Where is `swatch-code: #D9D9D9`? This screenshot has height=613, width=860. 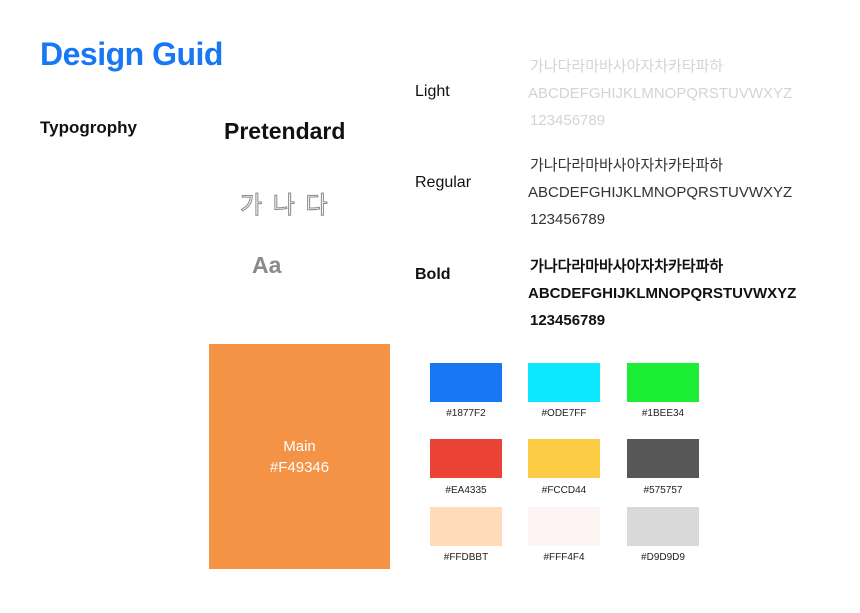
swatch-code: #D9D9D9 is located at coordinates (663, 557).